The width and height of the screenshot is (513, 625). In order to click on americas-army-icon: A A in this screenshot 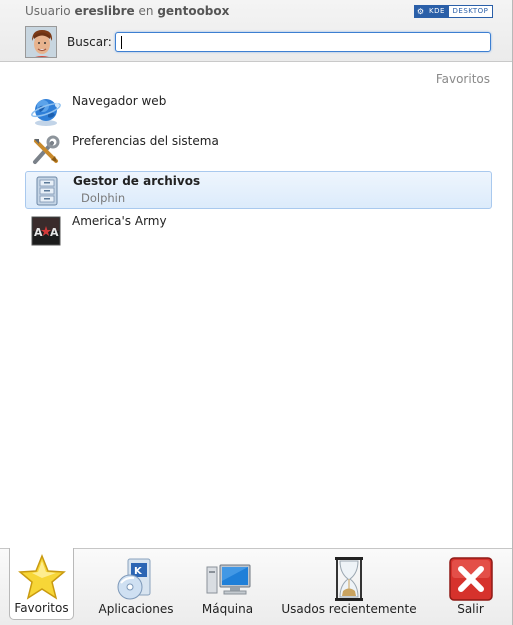, I will do `click(46, 231)`.